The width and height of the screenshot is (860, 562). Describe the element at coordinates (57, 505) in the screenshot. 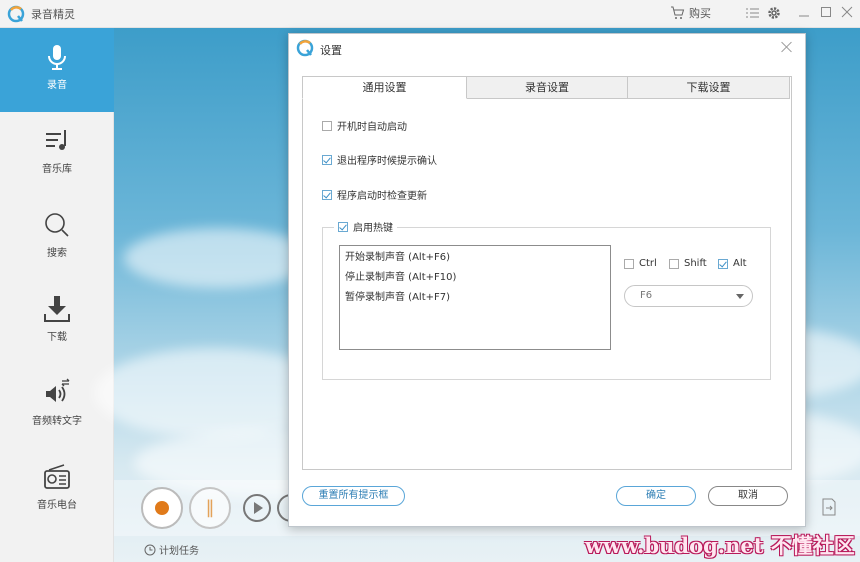

I see `sidebar-item-label: 音乐电台` at that location.